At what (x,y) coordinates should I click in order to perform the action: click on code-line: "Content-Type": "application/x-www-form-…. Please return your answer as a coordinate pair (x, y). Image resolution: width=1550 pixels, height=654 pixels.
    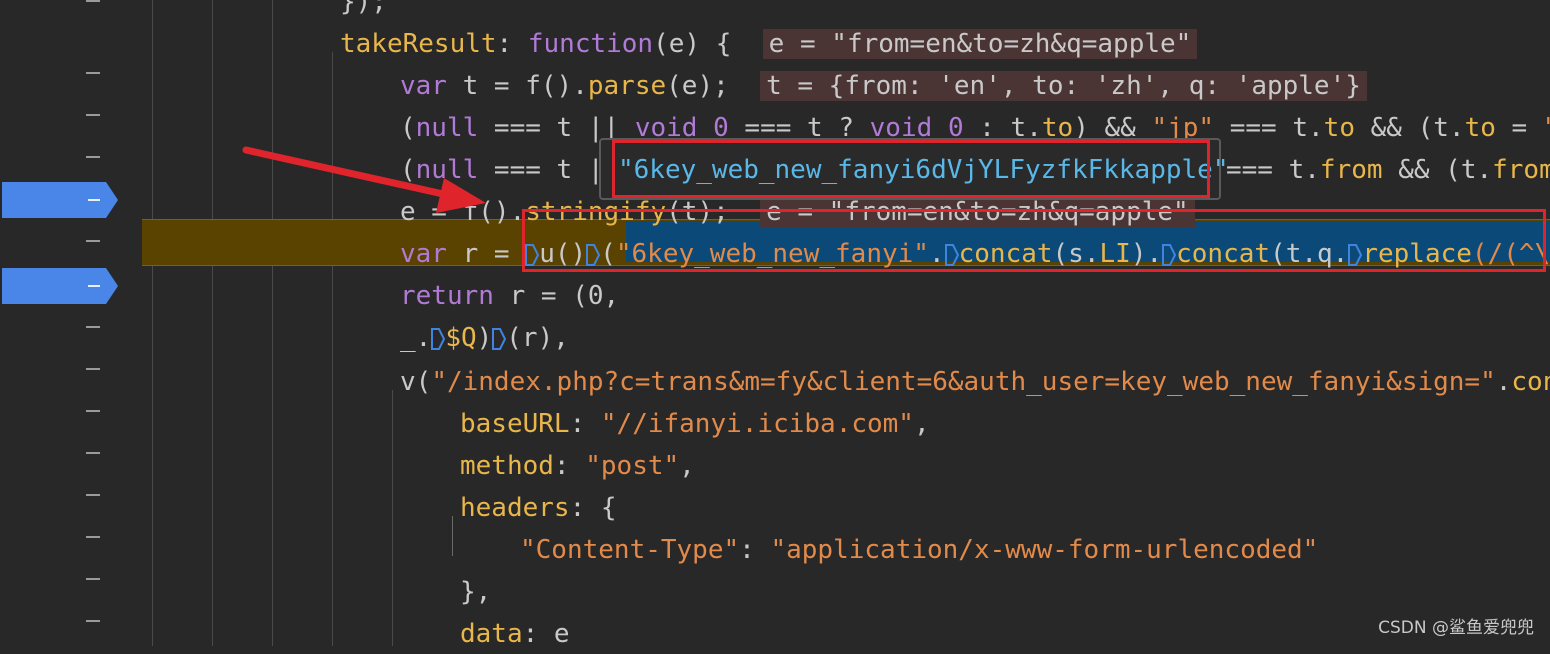
    Looking at the image, I should click on (775, 550).